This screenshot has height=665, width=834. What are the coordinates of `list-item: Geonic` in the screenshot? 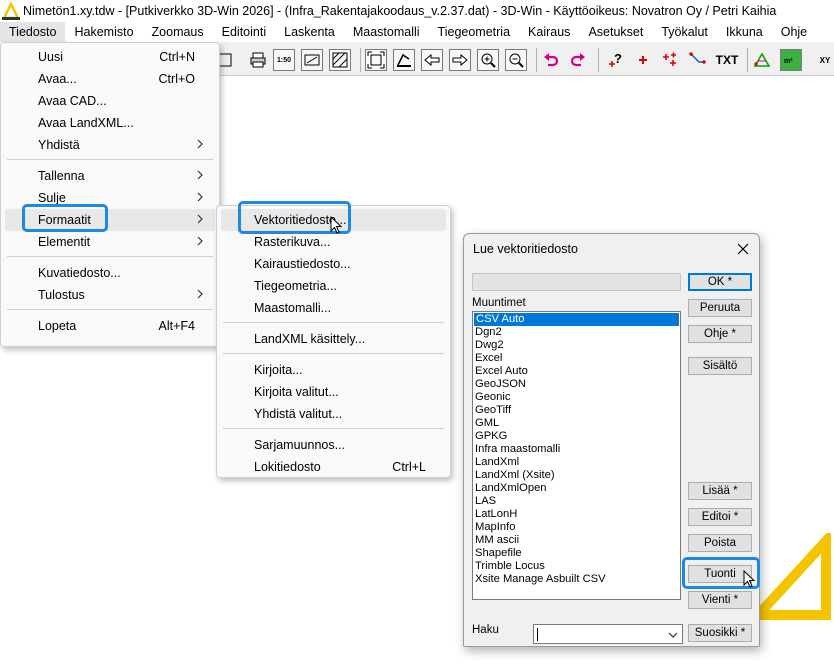 It's located at (576, 397).